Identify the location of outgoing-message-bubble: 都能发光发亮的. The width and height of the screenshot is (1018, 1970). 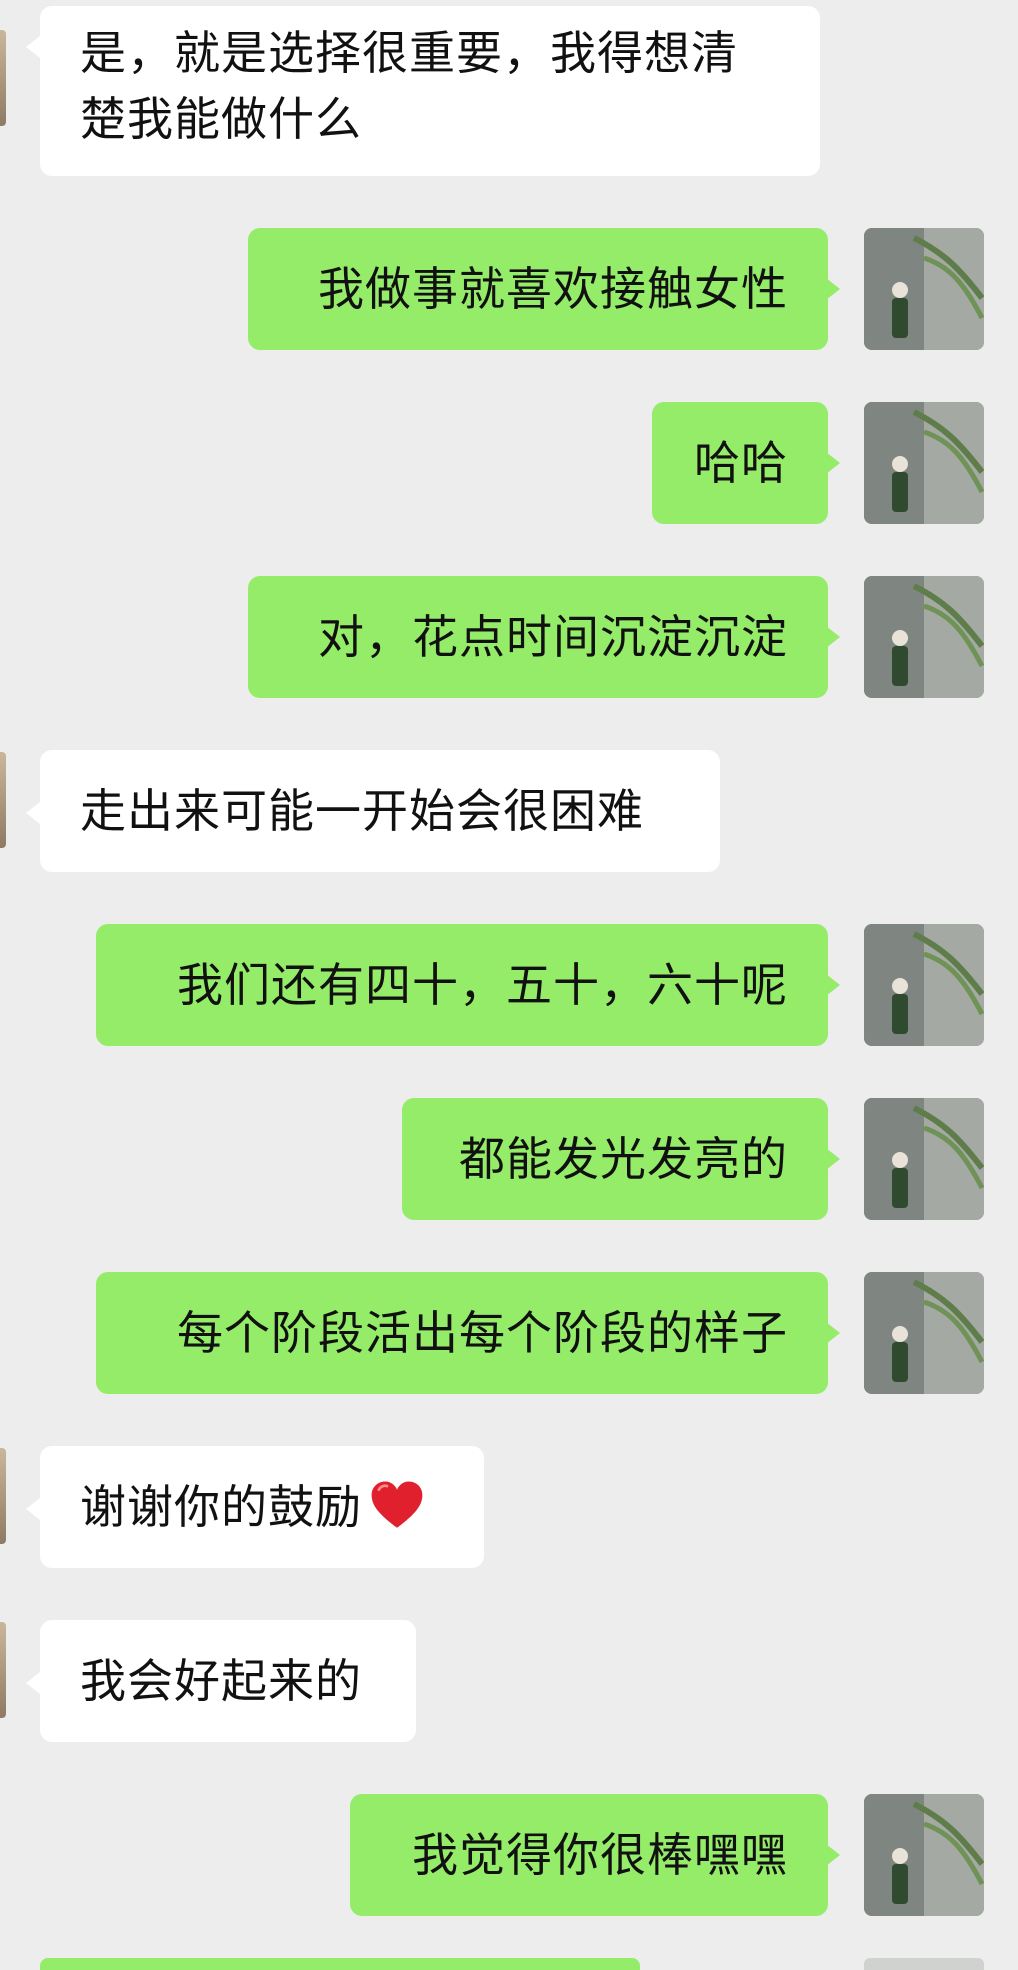
(615, 1159).